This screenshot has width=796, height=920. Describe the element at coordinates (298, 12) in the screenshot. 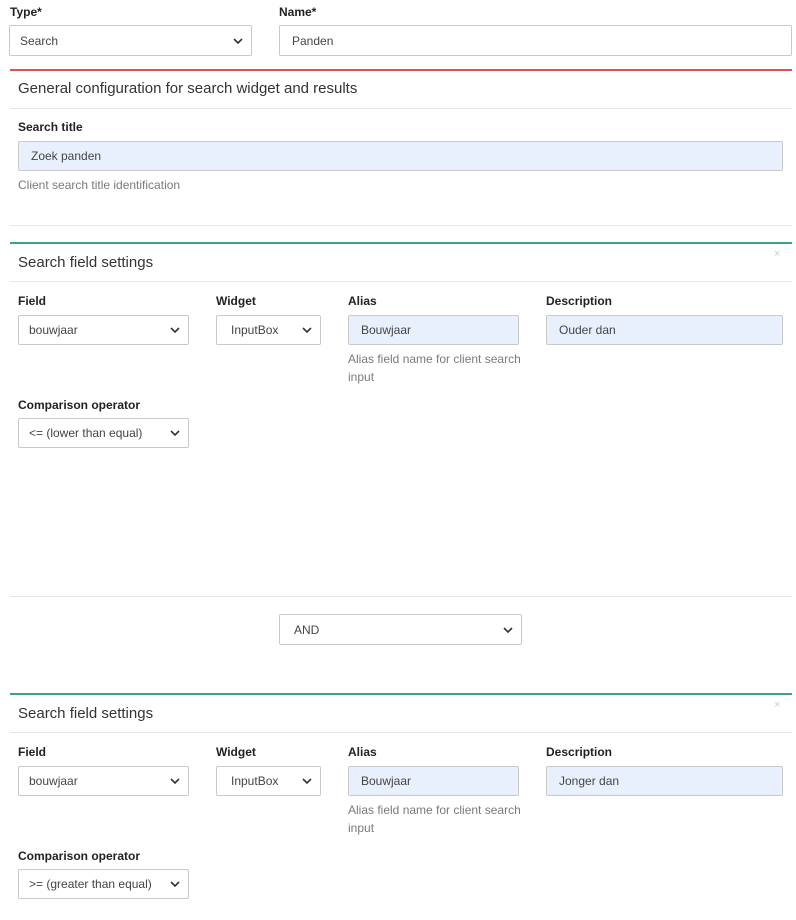

I see `name-label: Name*` at that location.